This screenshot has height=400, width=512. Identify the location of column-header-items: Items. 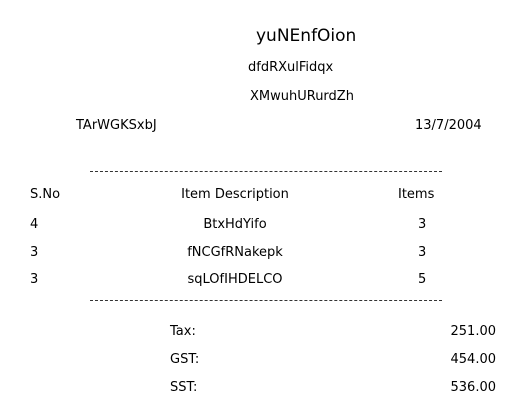
(416, 194).